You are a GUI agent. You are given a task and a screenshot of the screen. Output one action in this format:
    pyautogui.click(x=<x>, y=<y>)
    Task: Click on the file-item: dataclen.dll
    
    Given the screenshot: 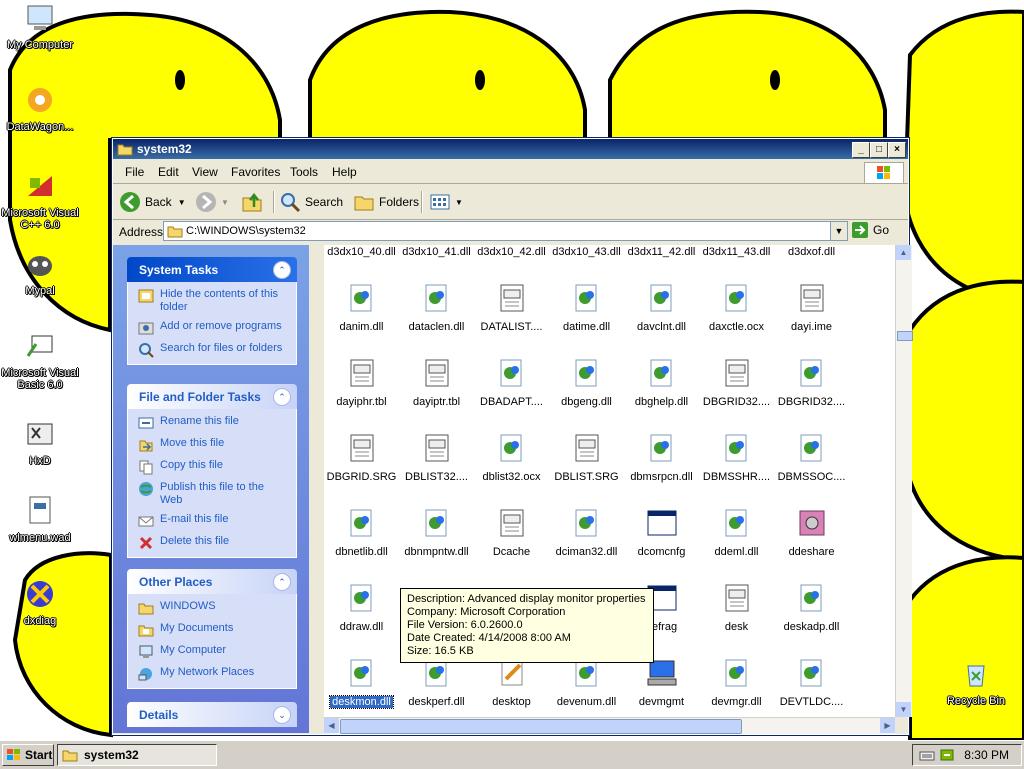 What is the action you would take?
    pyautogui.click(x=436, y=307)
    